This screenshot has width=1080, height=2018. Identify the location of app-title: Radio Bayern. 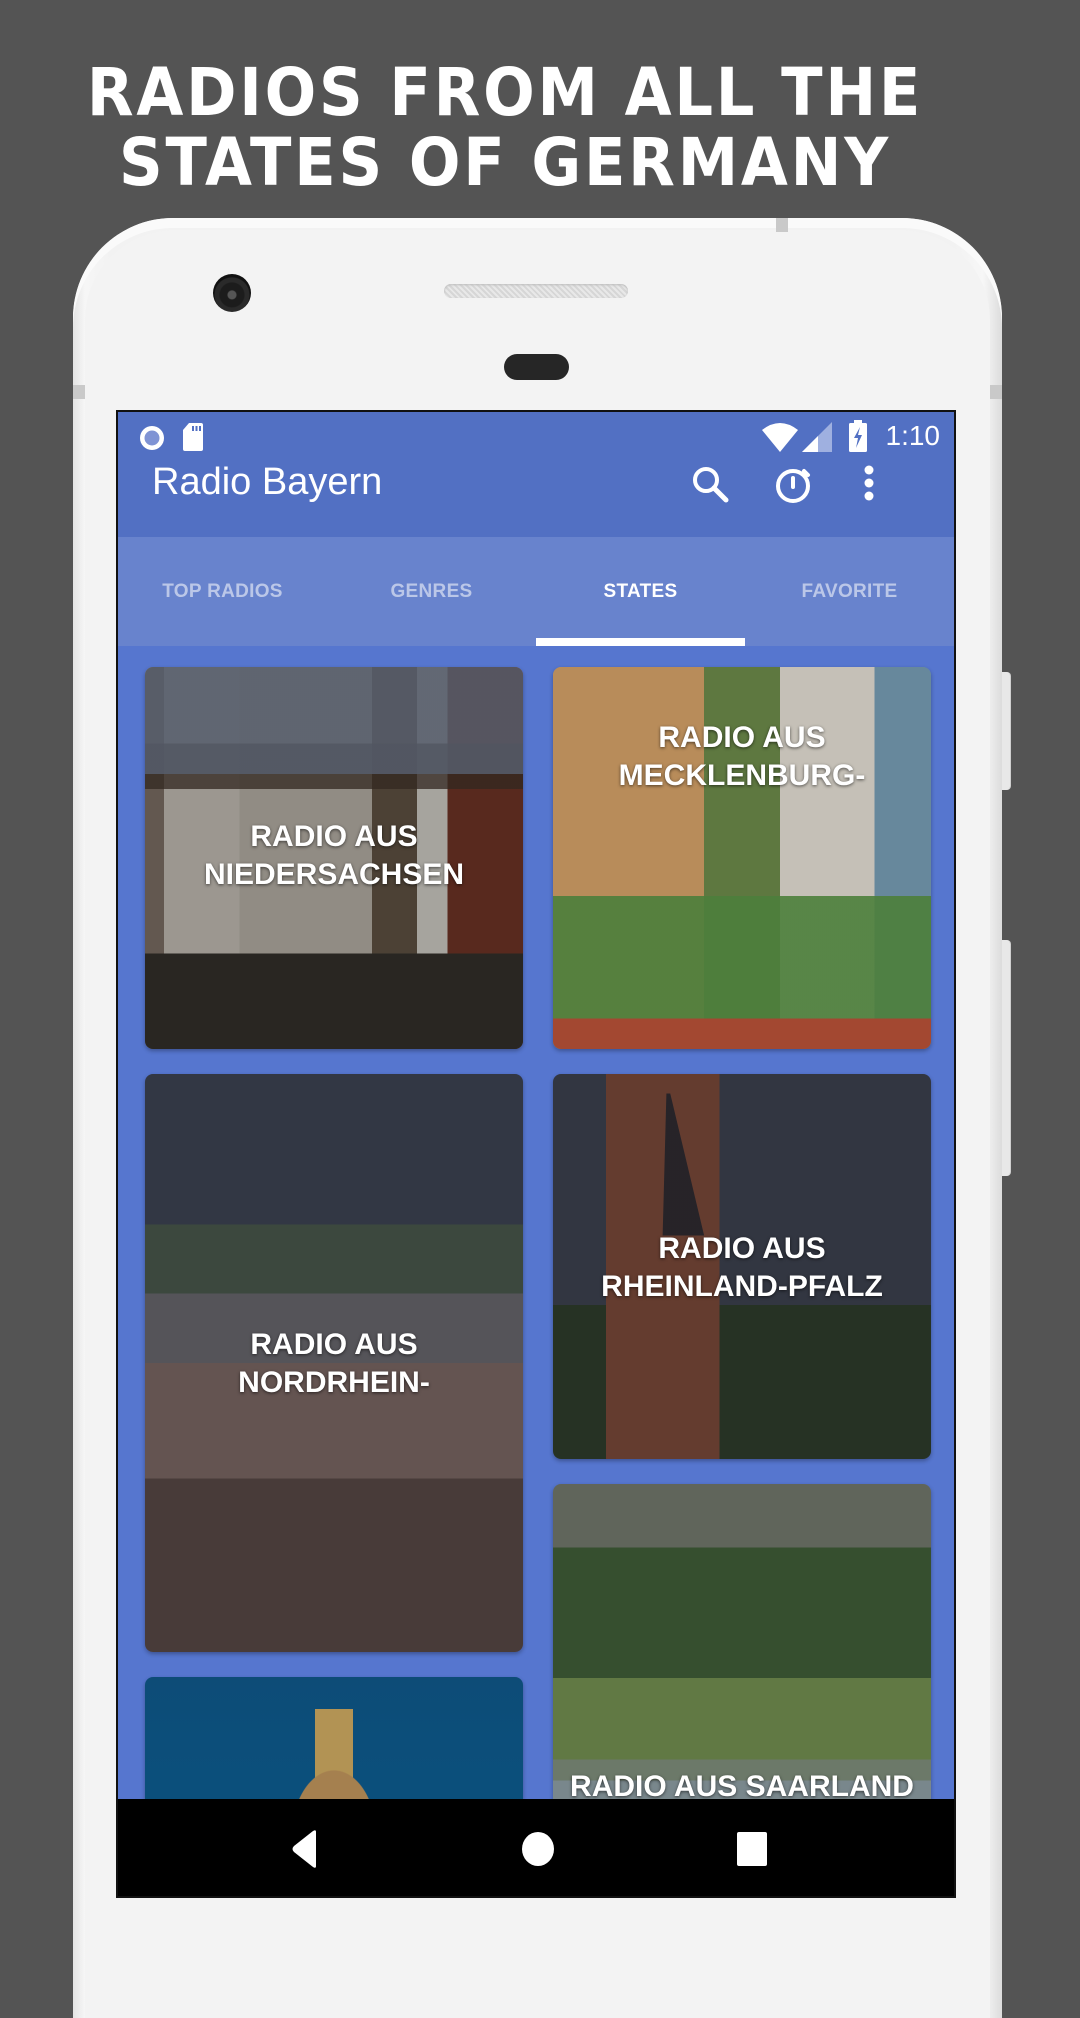
(267, 482).